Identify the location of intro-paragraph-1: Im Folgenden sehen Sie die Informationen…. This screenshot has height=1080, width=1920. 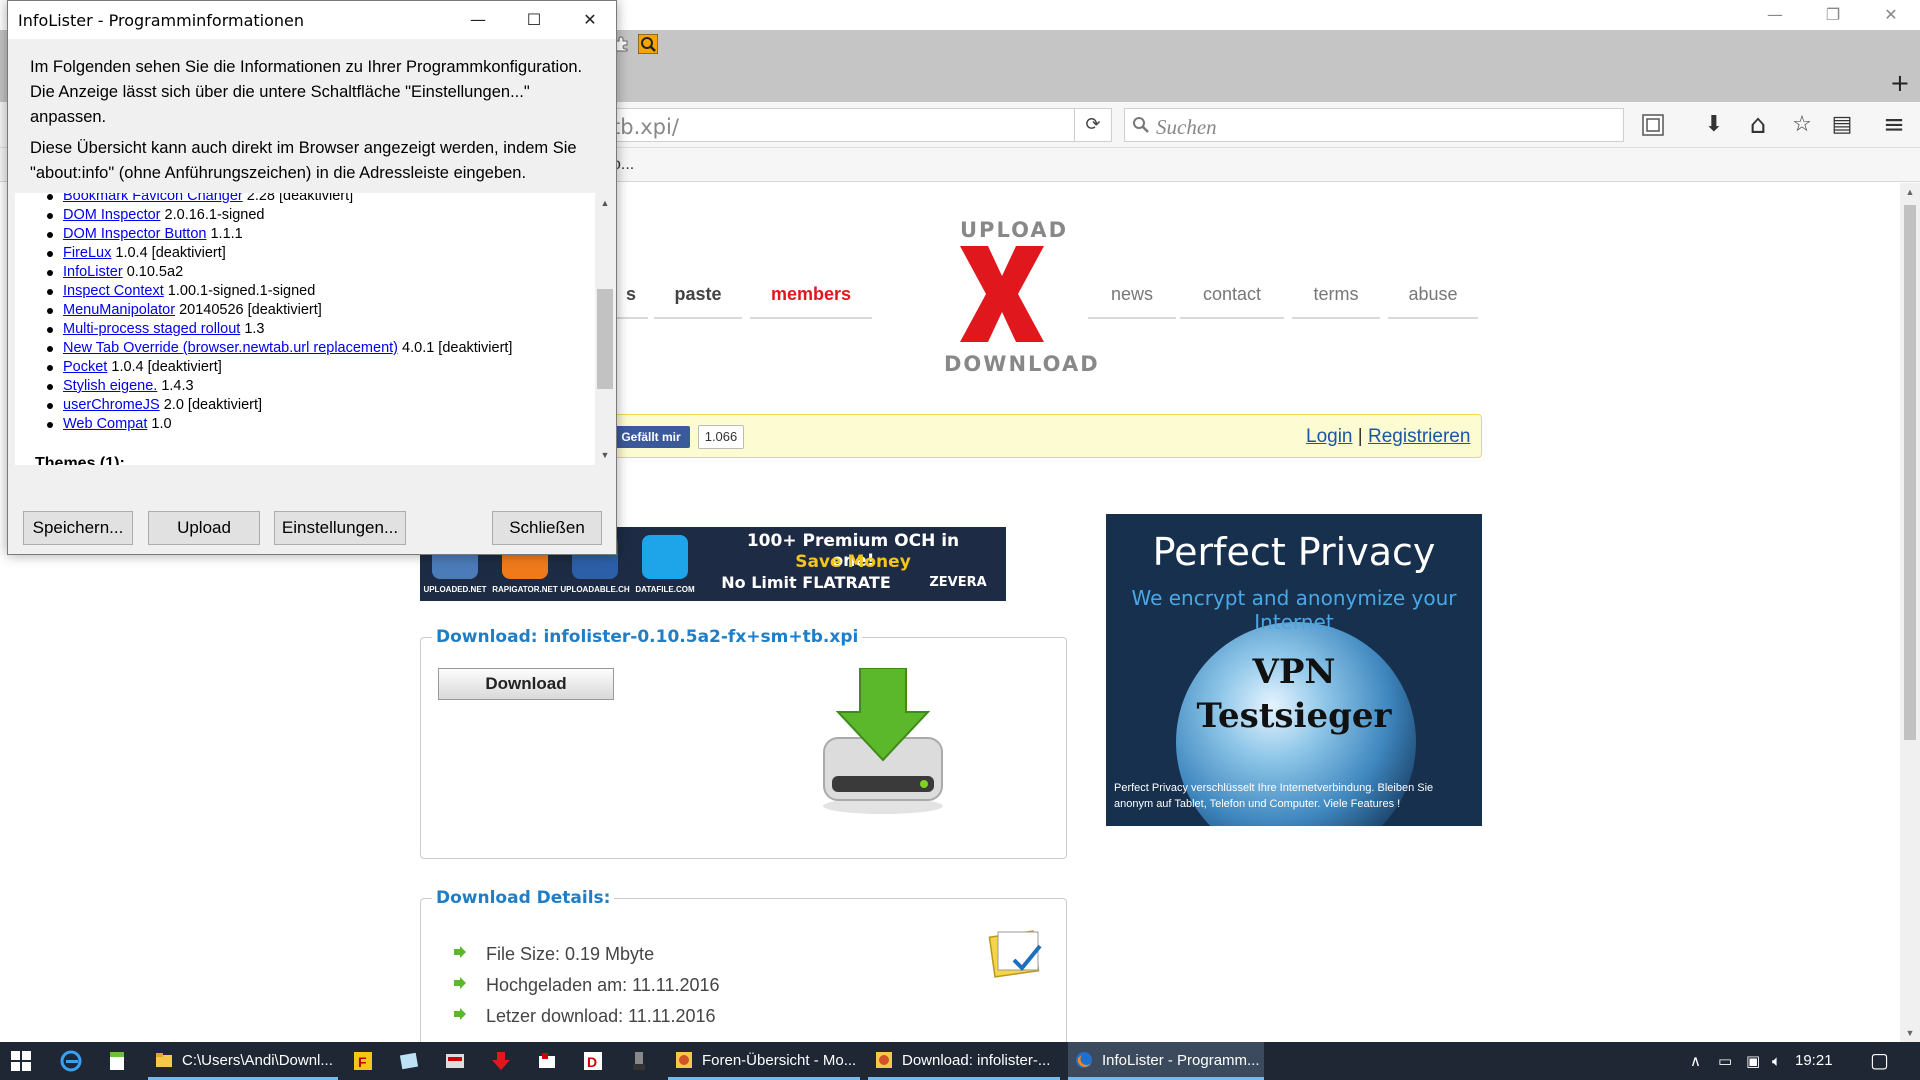
(306, 92).